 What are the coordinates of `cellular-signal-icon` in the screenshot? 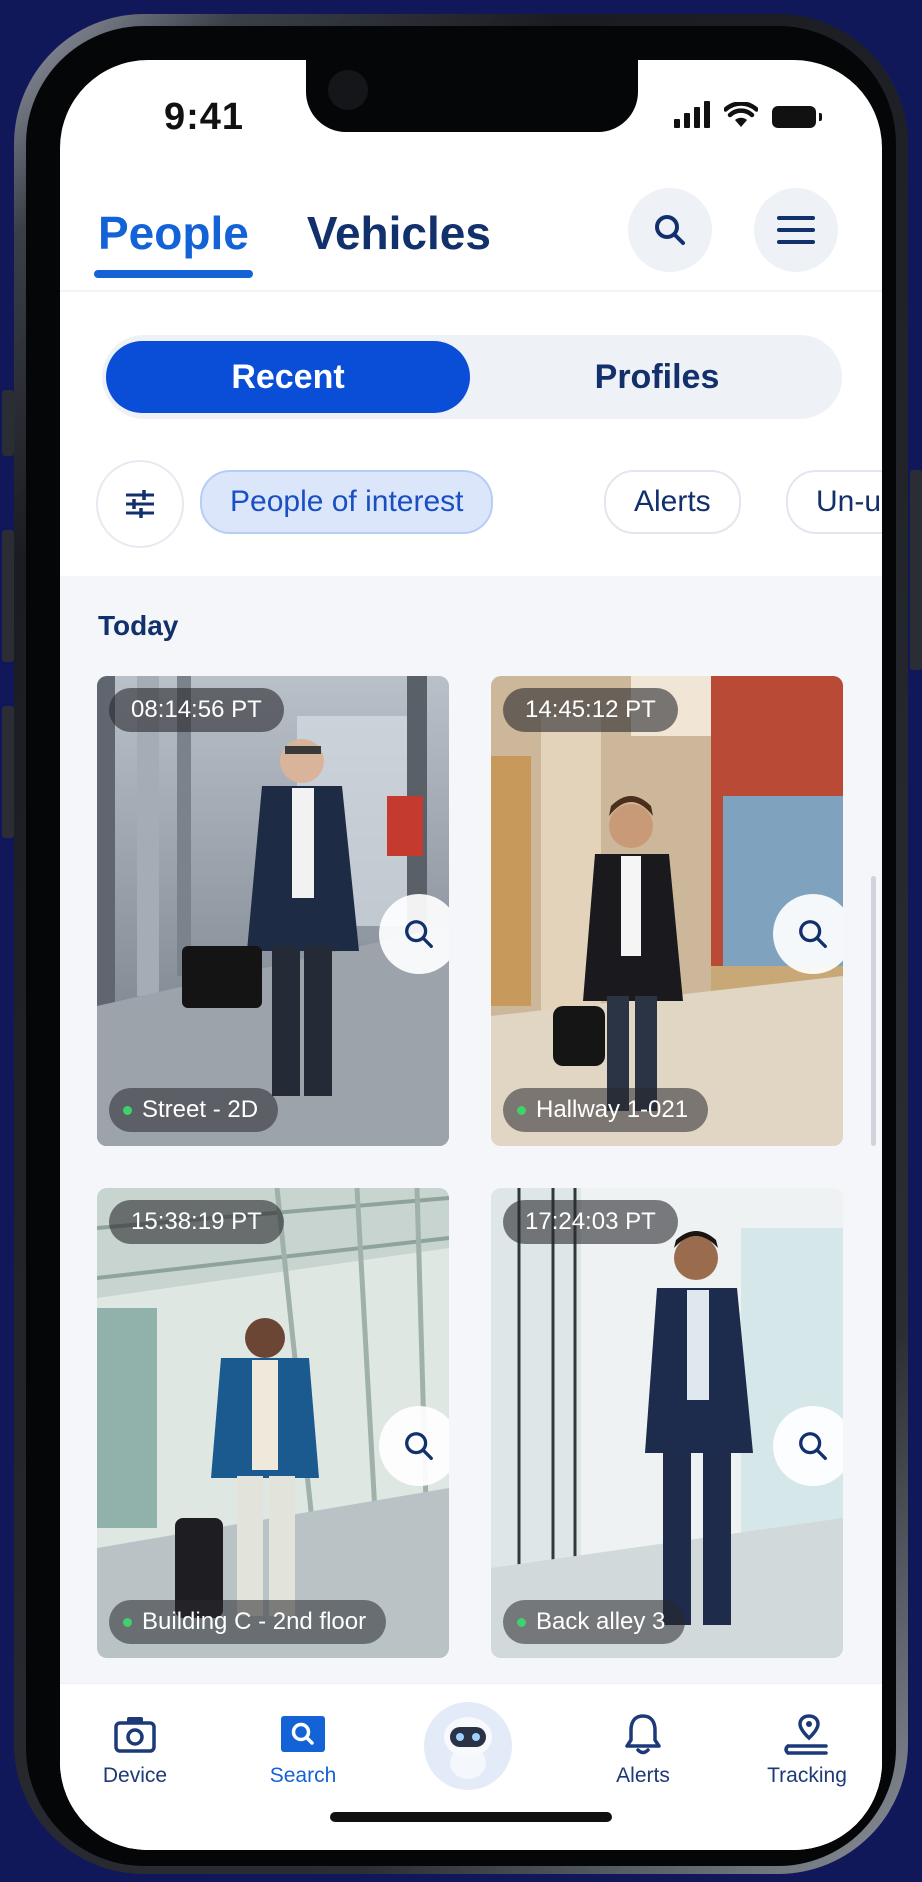 It's located at (692, 114).